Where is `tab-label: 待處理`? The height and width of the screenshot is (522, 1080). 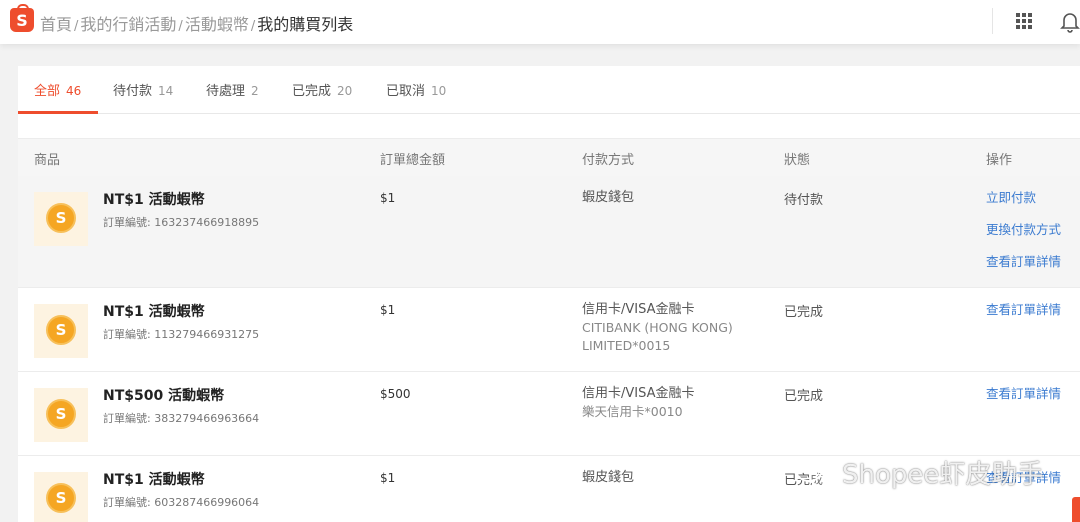 tab-label: 待處理 is located at coordinates (226, 91).